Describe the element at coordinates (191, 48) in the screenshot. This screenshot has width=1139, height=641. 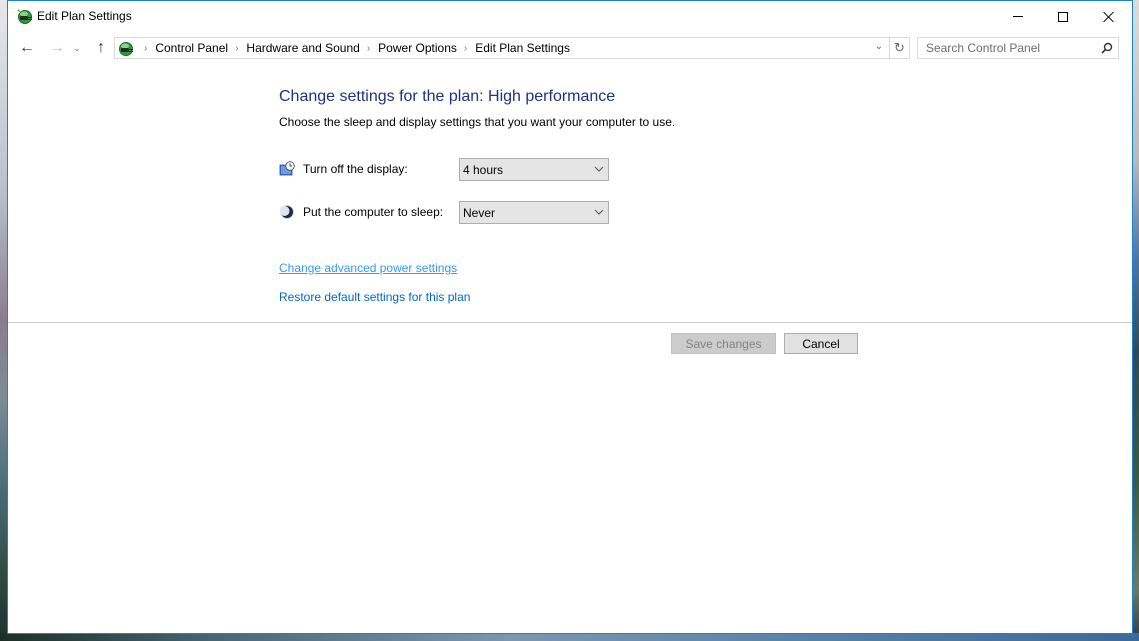
I see `breadcrumb-control-panel: Control Panel` at that location.